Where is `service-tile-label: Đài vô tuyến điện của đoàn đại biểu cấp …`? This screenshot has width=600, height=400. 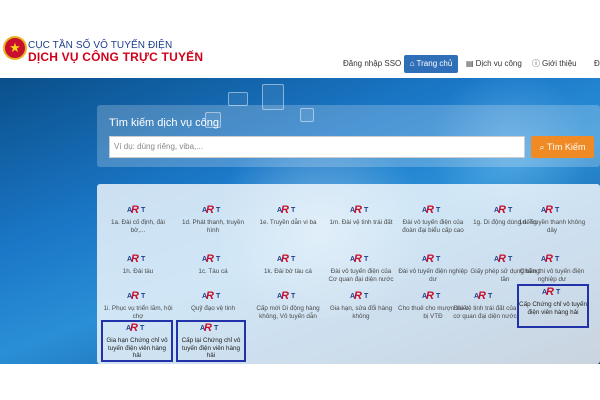 service-tile-label: Đài vô tuyến điện của đoàn đại biểu cấp … is located at coordinates (433, 226).